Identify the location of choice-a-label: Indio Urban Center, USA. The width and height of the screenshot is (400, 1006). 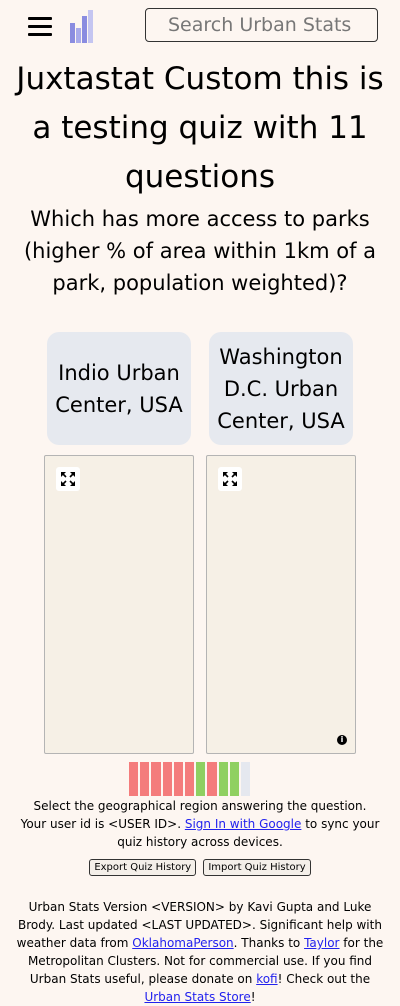
(119, 388).